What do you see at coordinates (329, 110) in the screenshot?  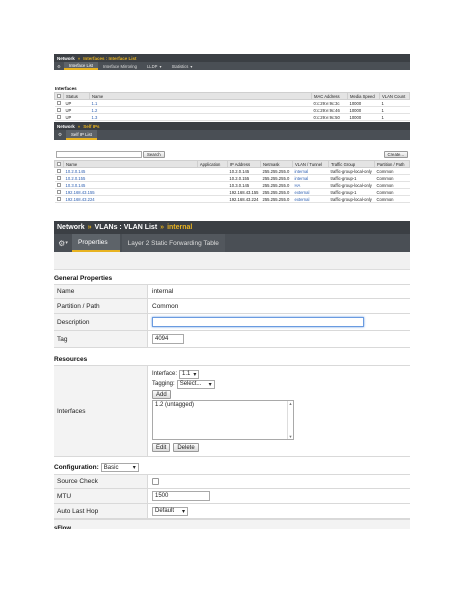 I see `mac-cell: 0:c:29:e:9c:46` at bounding box center [329, 110].